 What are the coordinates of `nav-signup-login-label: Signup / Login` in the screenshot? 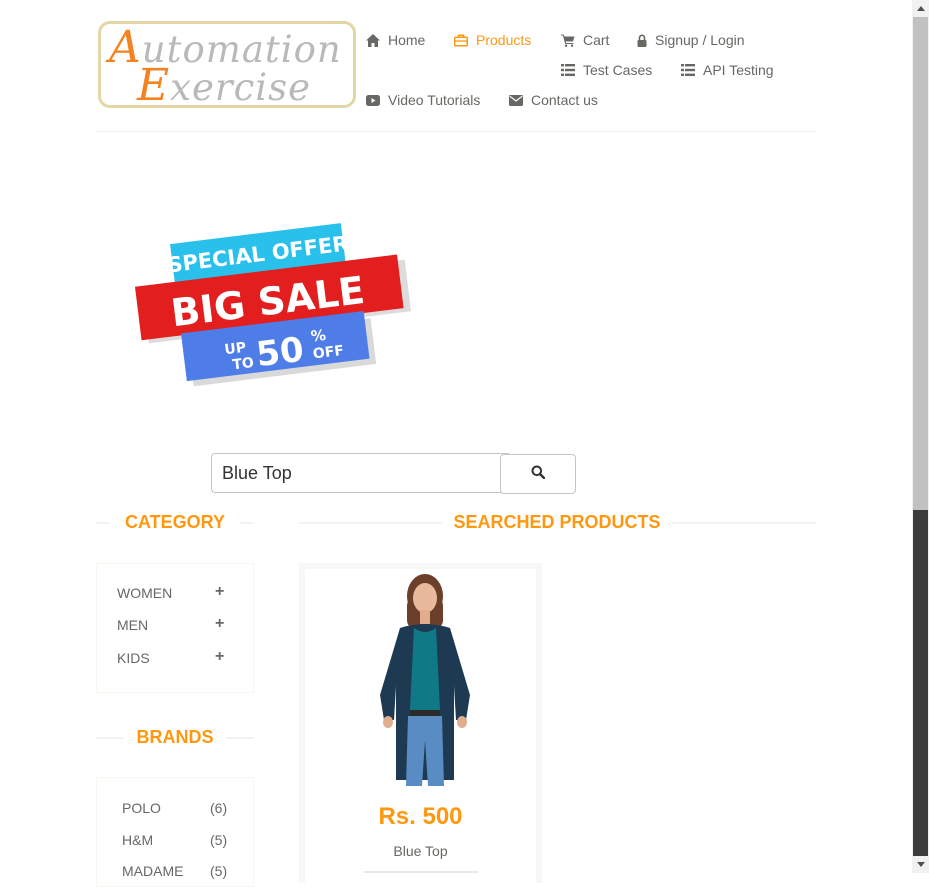 It's located at (700, 40).